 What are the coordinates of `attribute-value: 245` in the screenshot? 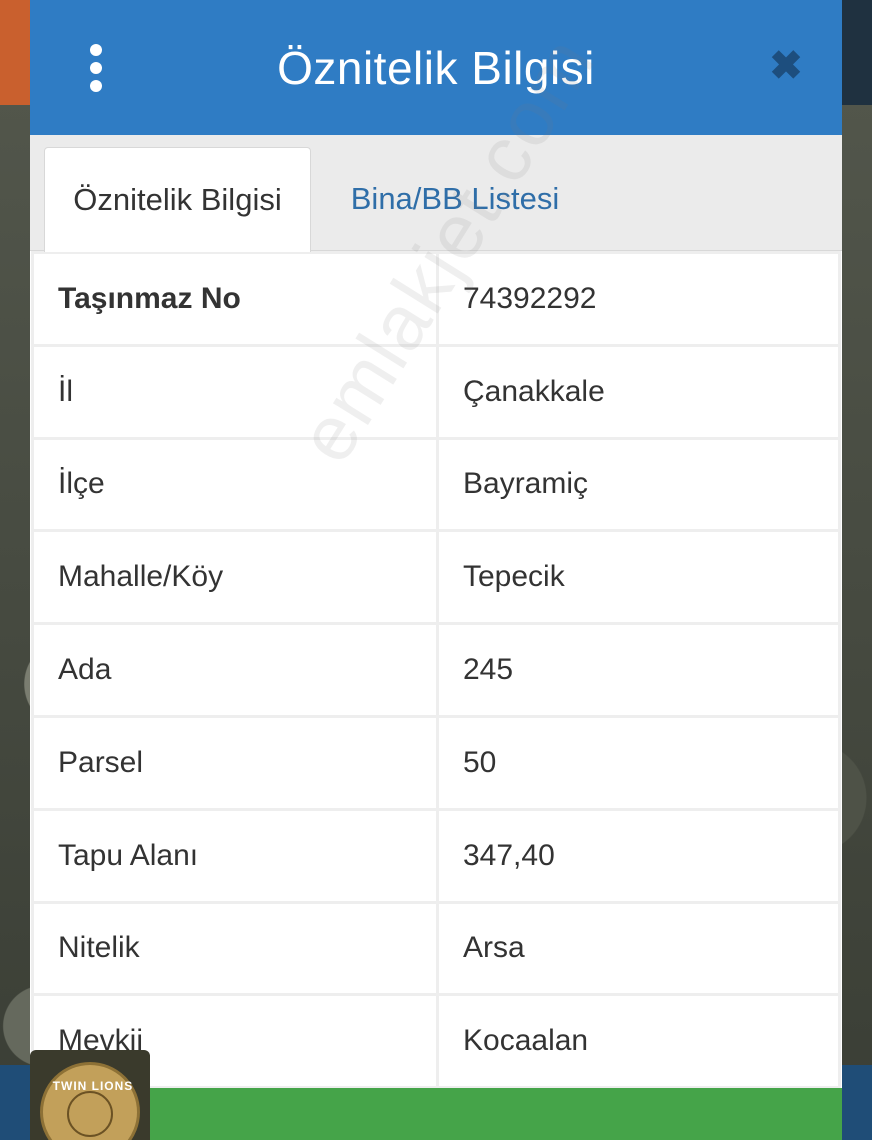 It's located at (638, 670).